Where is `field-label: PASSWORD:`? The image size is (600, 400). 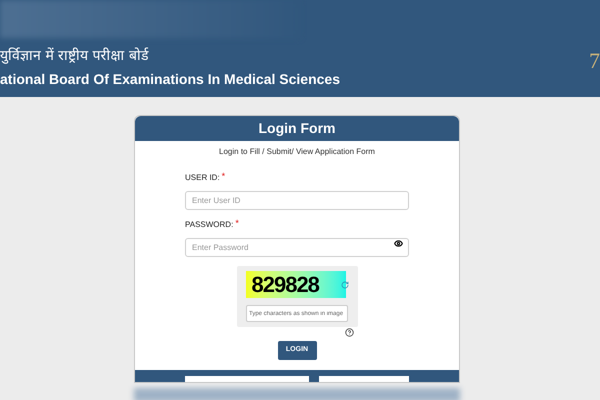
field-label: PASSWORD: is located at coordinates (209, 225).